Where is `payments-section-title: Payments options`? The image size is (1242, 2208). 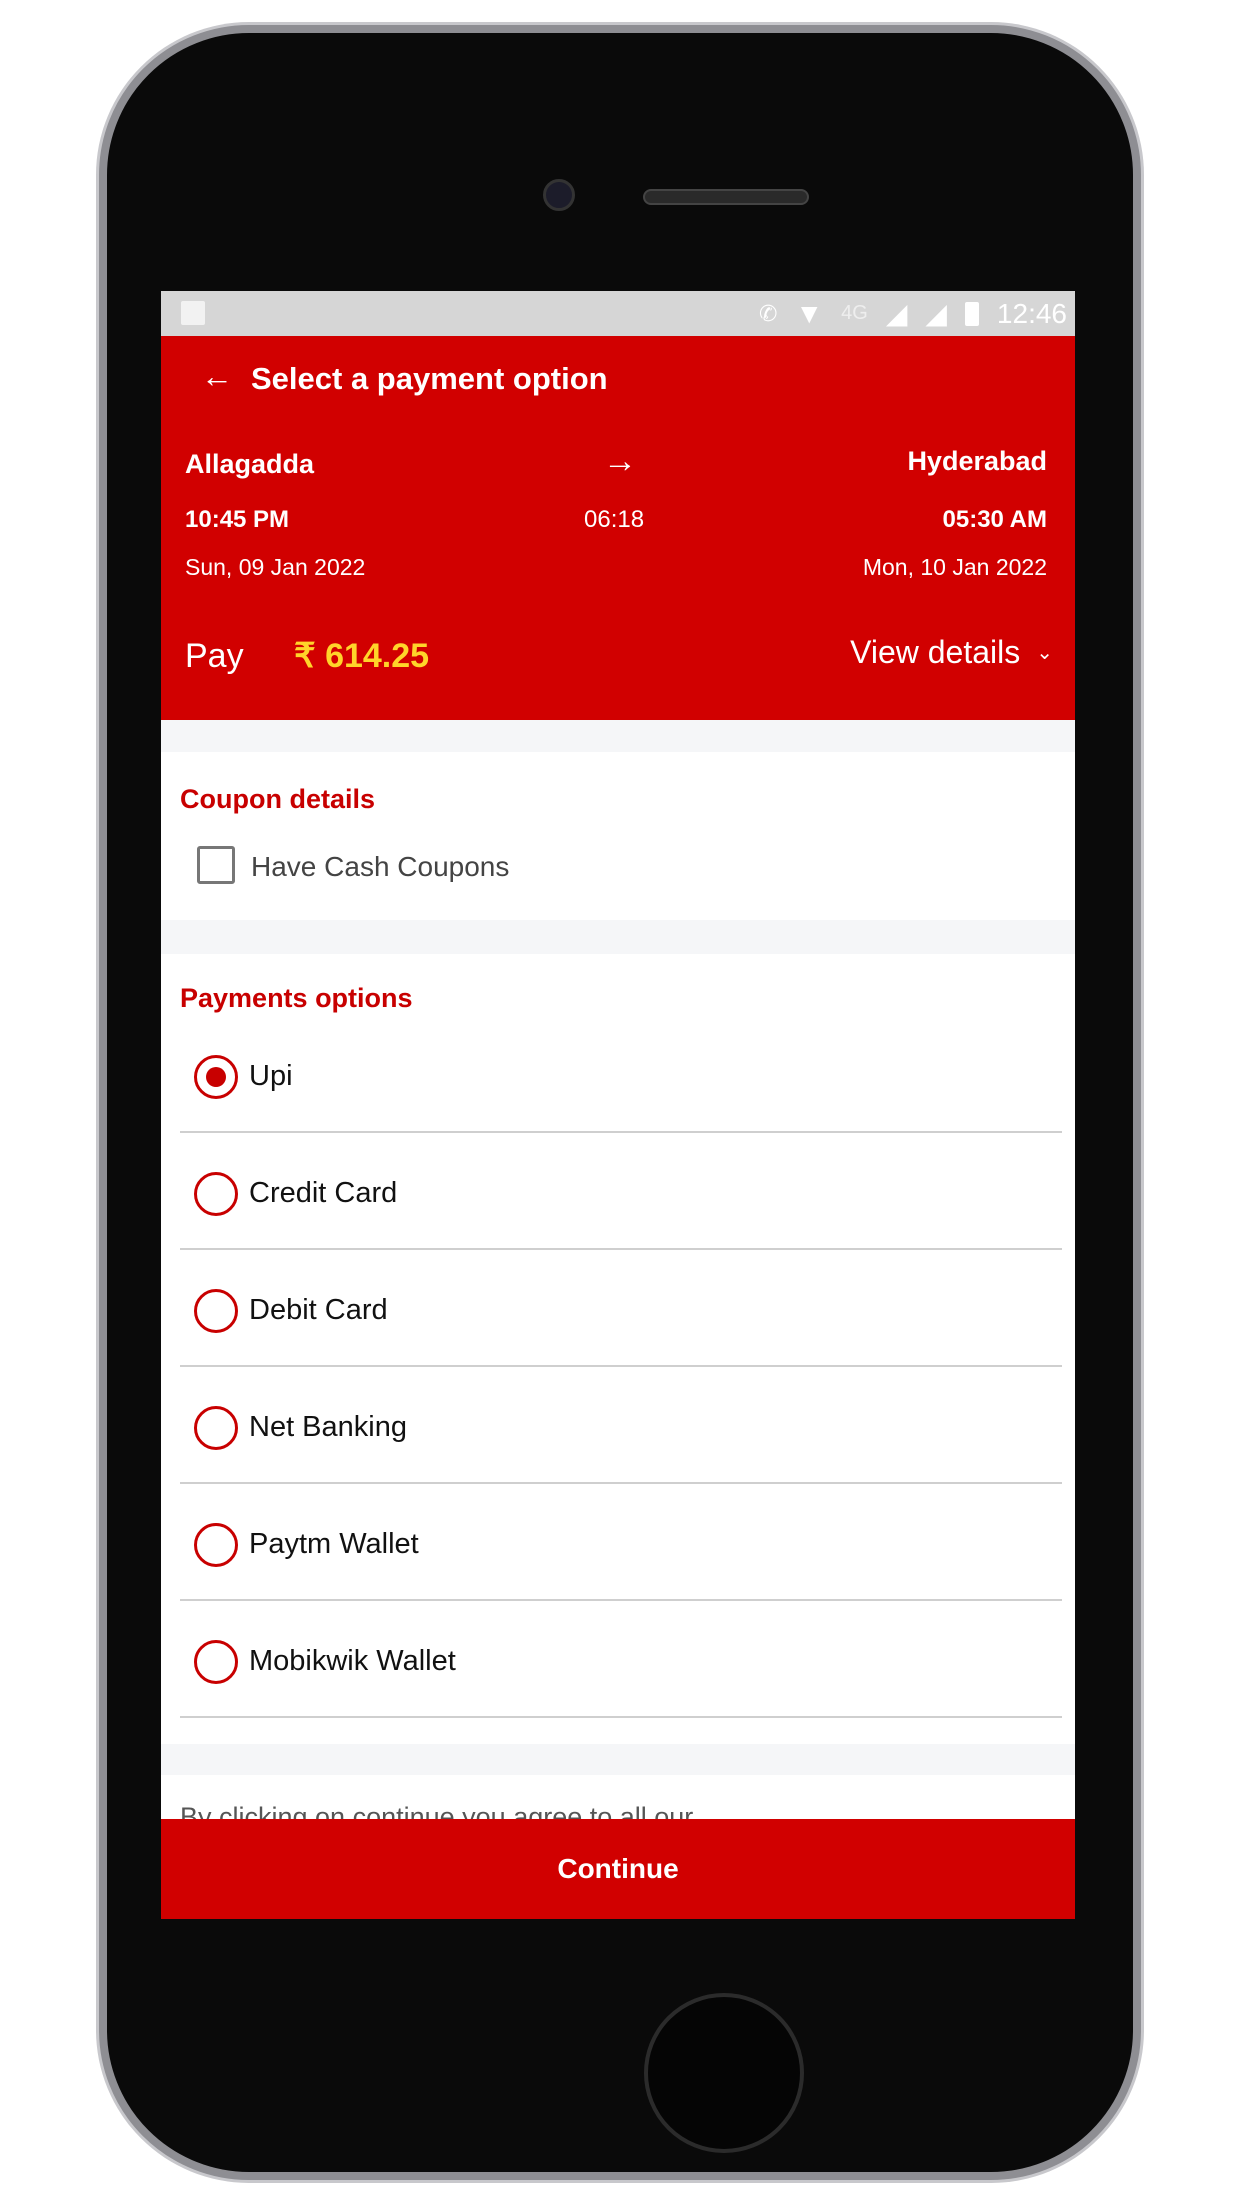
payments-section-title: Payments options is located at coordinates (296, 998).